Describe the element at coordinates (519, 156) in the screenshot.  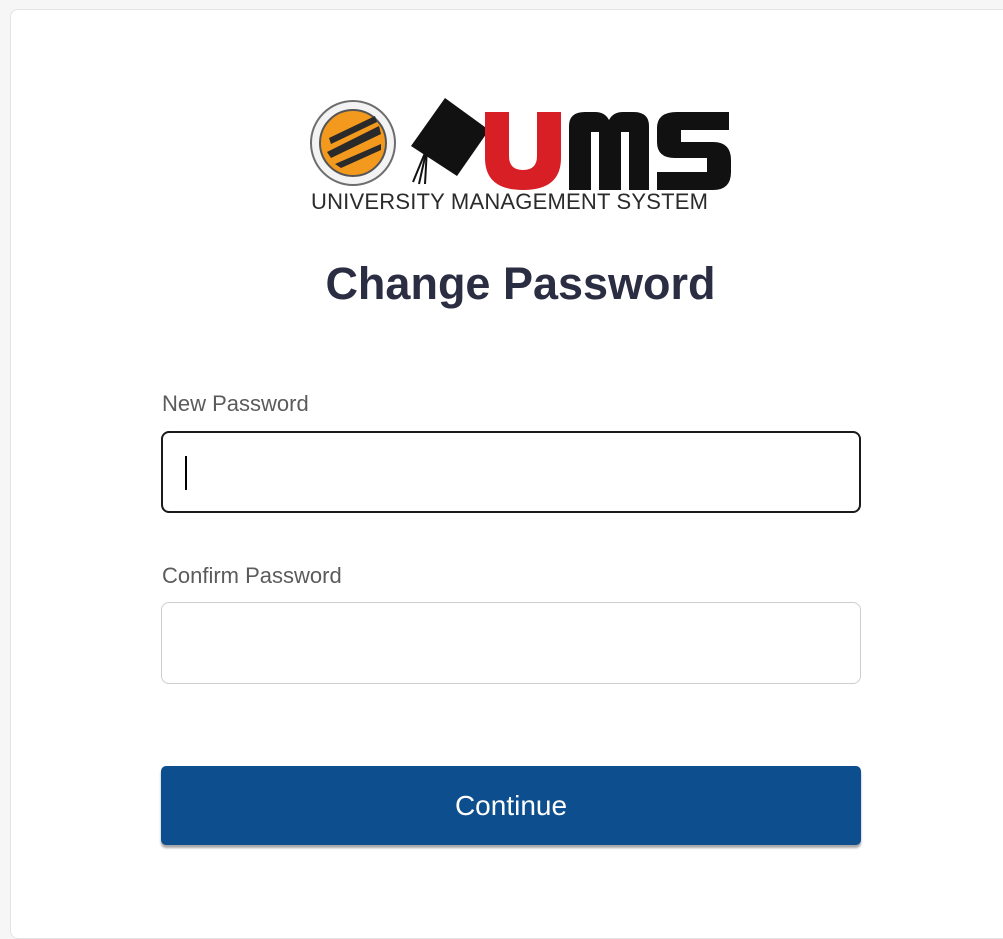
I see `ums-logo: UNIVERSITY MANAGEMENT SYSTEM` at that location.